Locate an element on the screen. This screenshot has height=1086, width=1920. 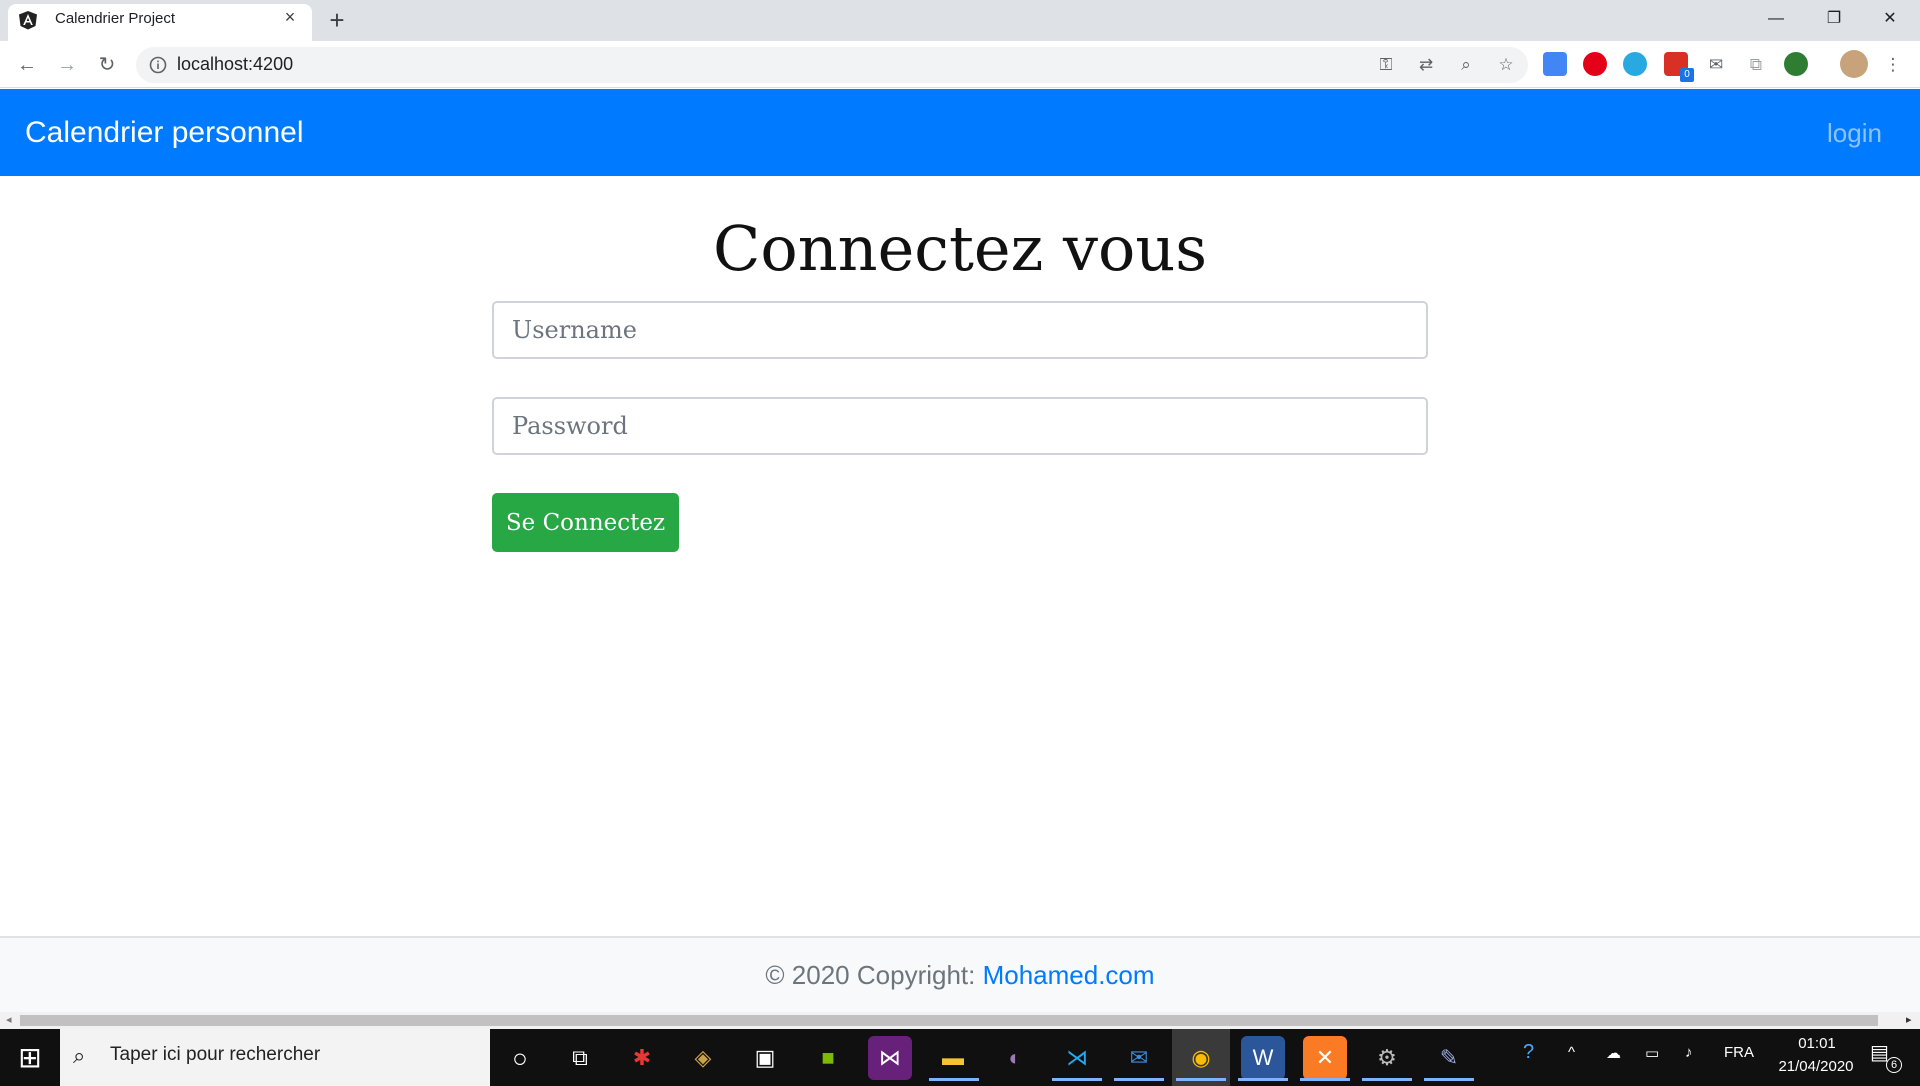
language-indicator: FRA is located at coordinates (1739, 1052).